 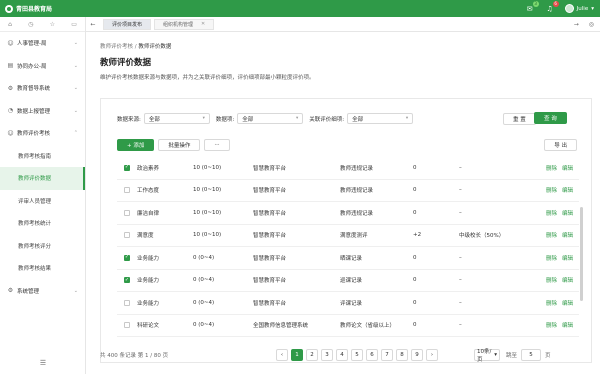 What do you see at coordinates (519, 119) in the screenshot?
I see `reset-button: 重 置` at bounding box center [519, 119].